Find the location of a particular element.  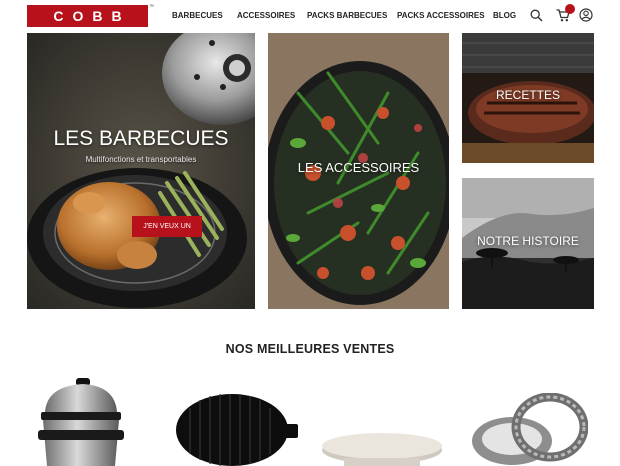

product-griddle-plate is located at coordinates (235, 427).